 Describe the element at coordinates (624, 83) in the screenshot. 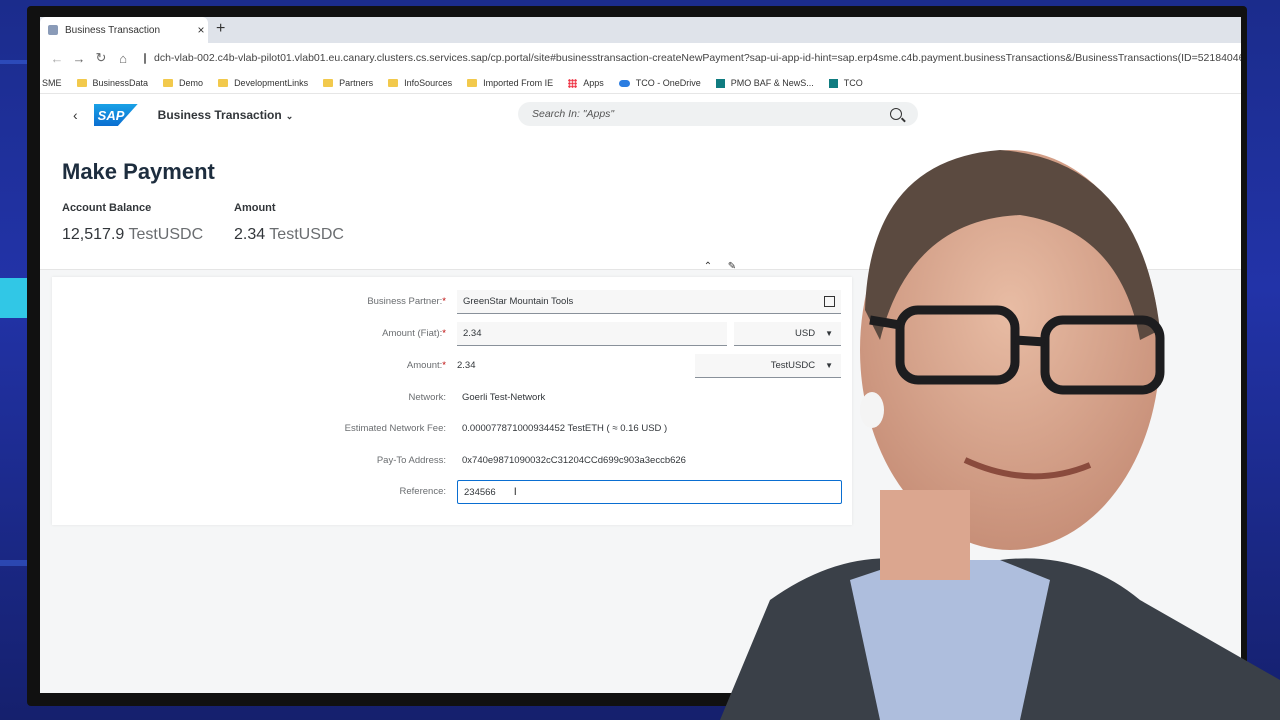

I see `cloud-icon` at that location.